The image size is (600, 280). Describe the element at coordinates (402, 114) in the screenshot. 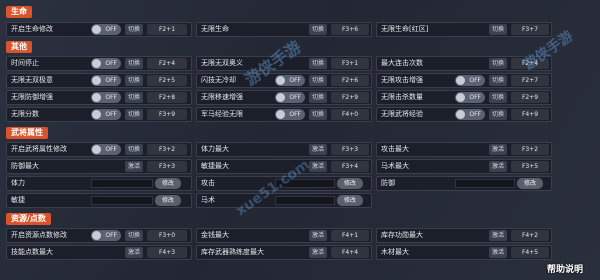

I see `row-label: 无限武将经验` at that location.